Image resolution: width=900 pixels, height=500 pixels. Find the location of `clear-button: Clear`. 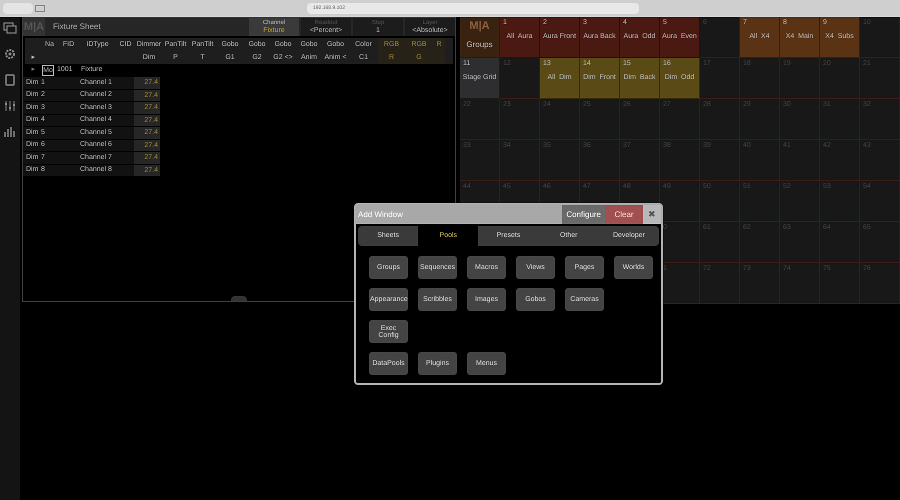

clear-button: Clear is located at coordinates (624, 214).